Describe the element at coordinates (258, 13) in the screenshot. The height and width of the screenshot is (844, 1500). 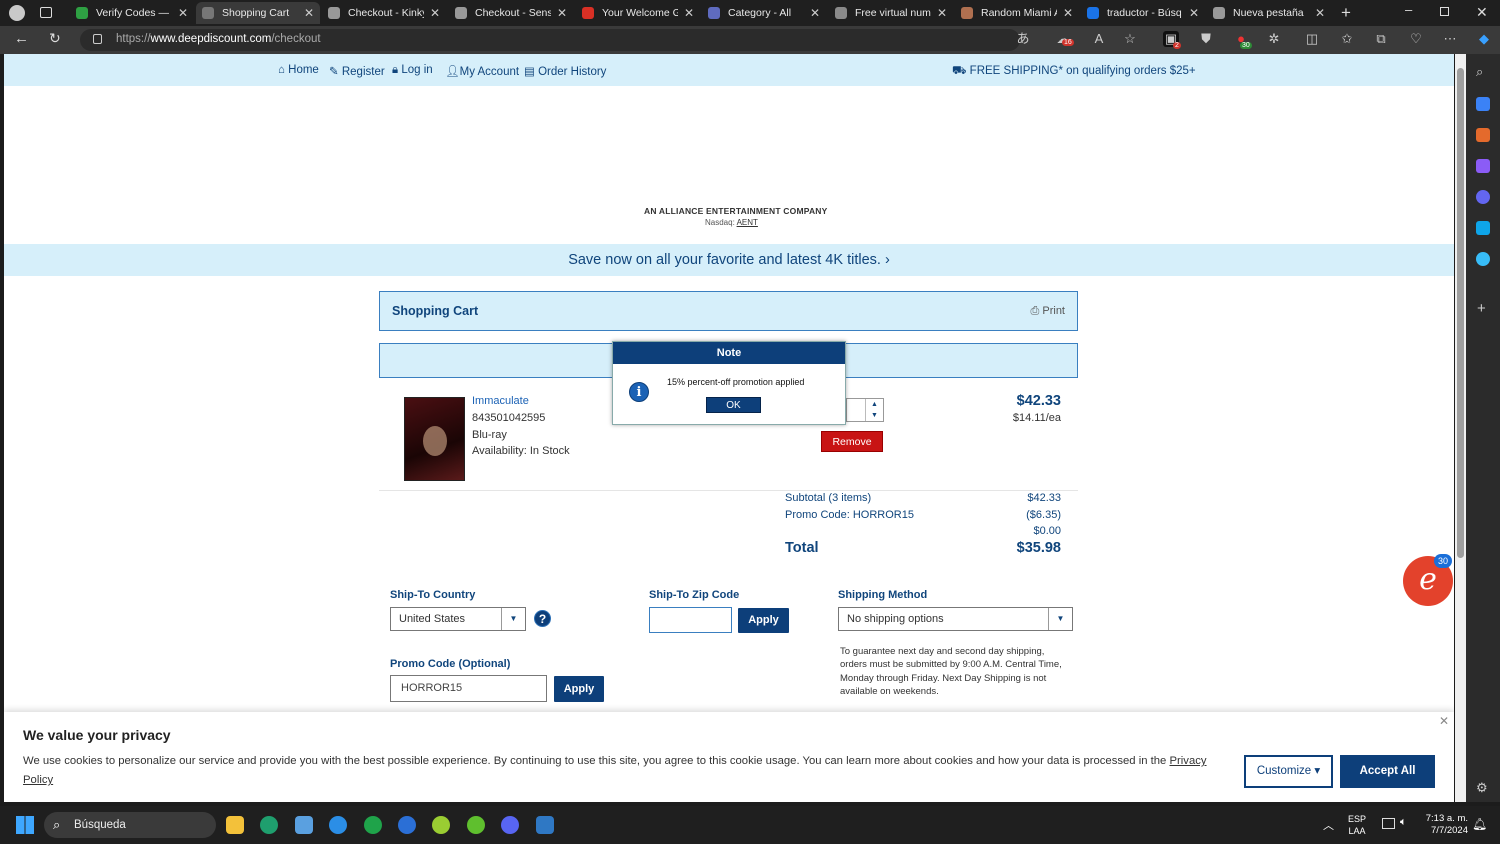
I see `browser-tab: Shopping Cart ✕` at that location.